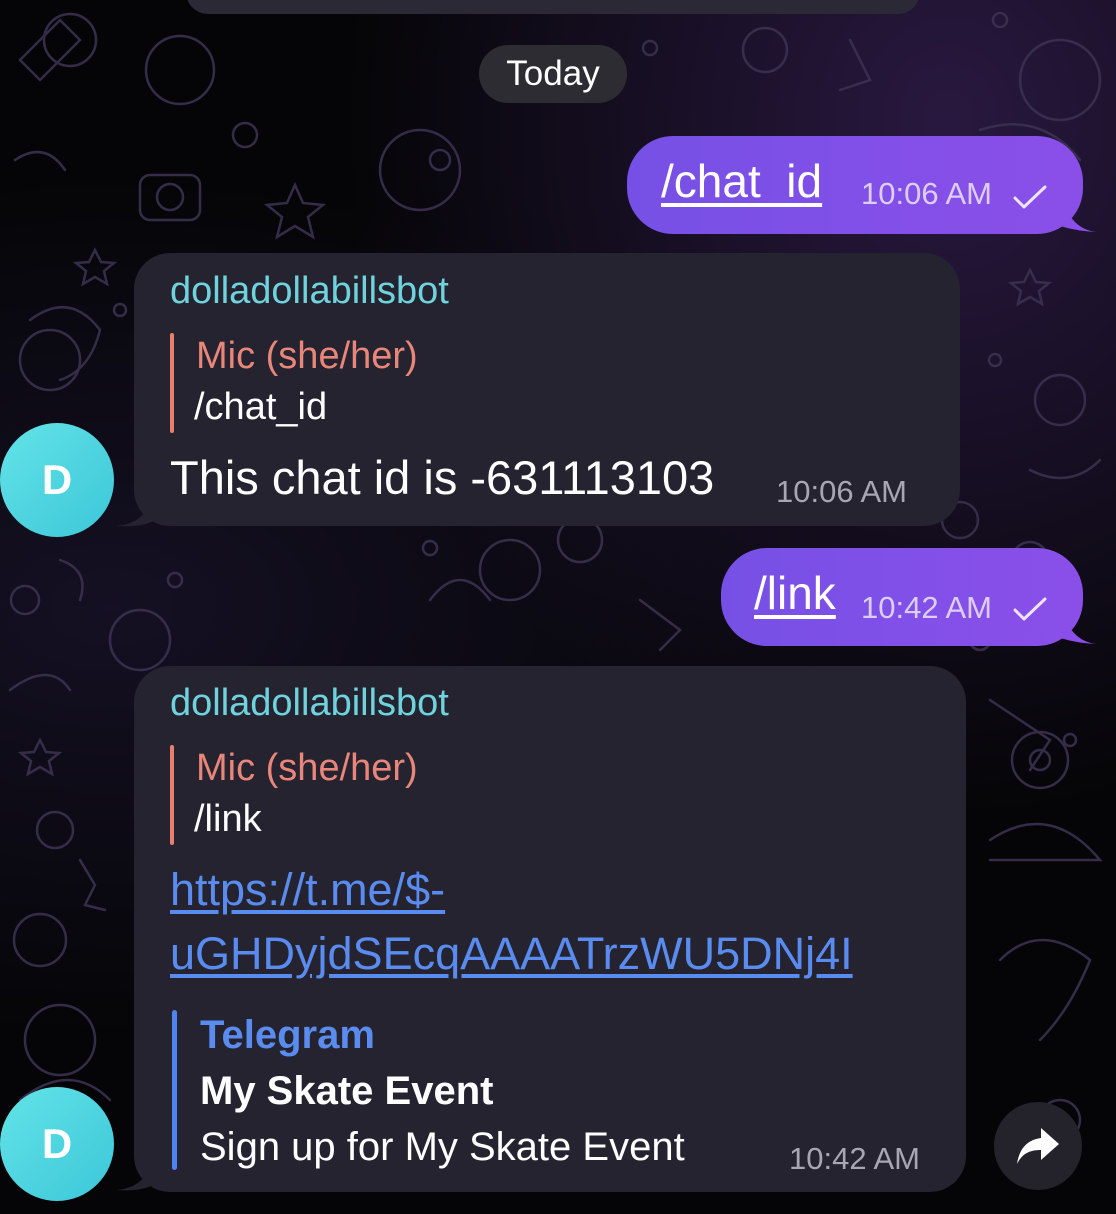 The width and height of the screenshot is (1116, 1214). What do you see at coordinates (795, 593) in the screenshot?
I see `outgoing-message-text: /link` at bounding box center [795, 593].